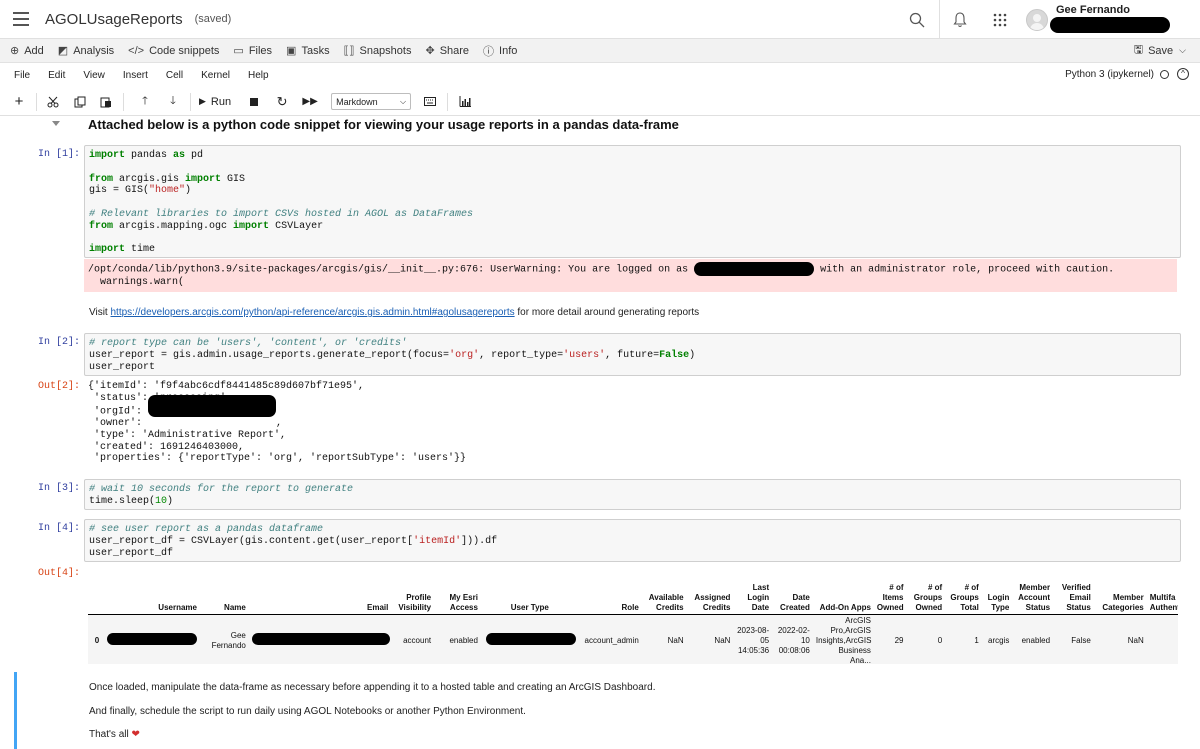 This screenshot has width=1200, height=749. I want to click on move-up-icon: 🡑, so click(145, 102).